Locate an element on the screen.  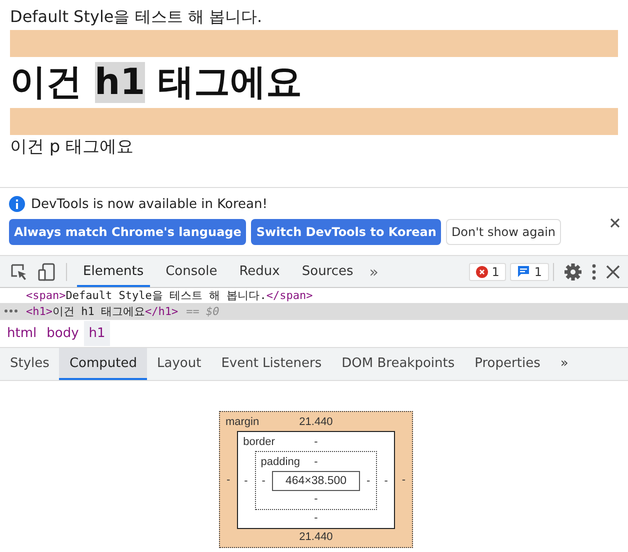
breadcrumb: h1 is located at coordinates (97, 333).